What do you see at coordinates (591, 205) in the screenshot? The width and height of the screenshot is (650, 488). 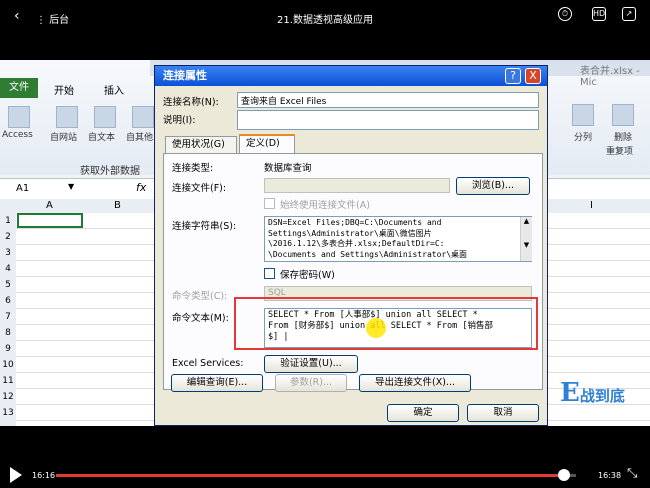 I see `column-i: I` at bounding box center [591, 205].